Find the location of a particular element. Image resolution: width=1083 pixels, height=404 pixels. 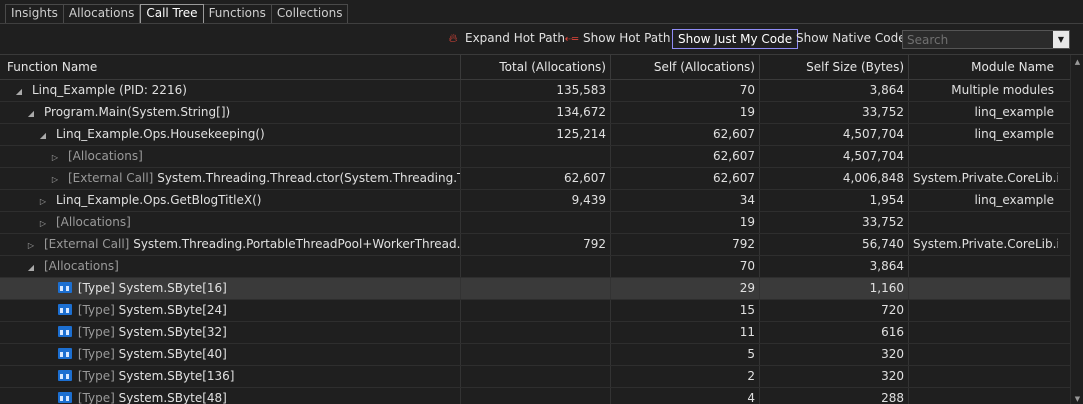

column-header-total-allocations: Total (Allocations) is located at coordinates (536, 67).